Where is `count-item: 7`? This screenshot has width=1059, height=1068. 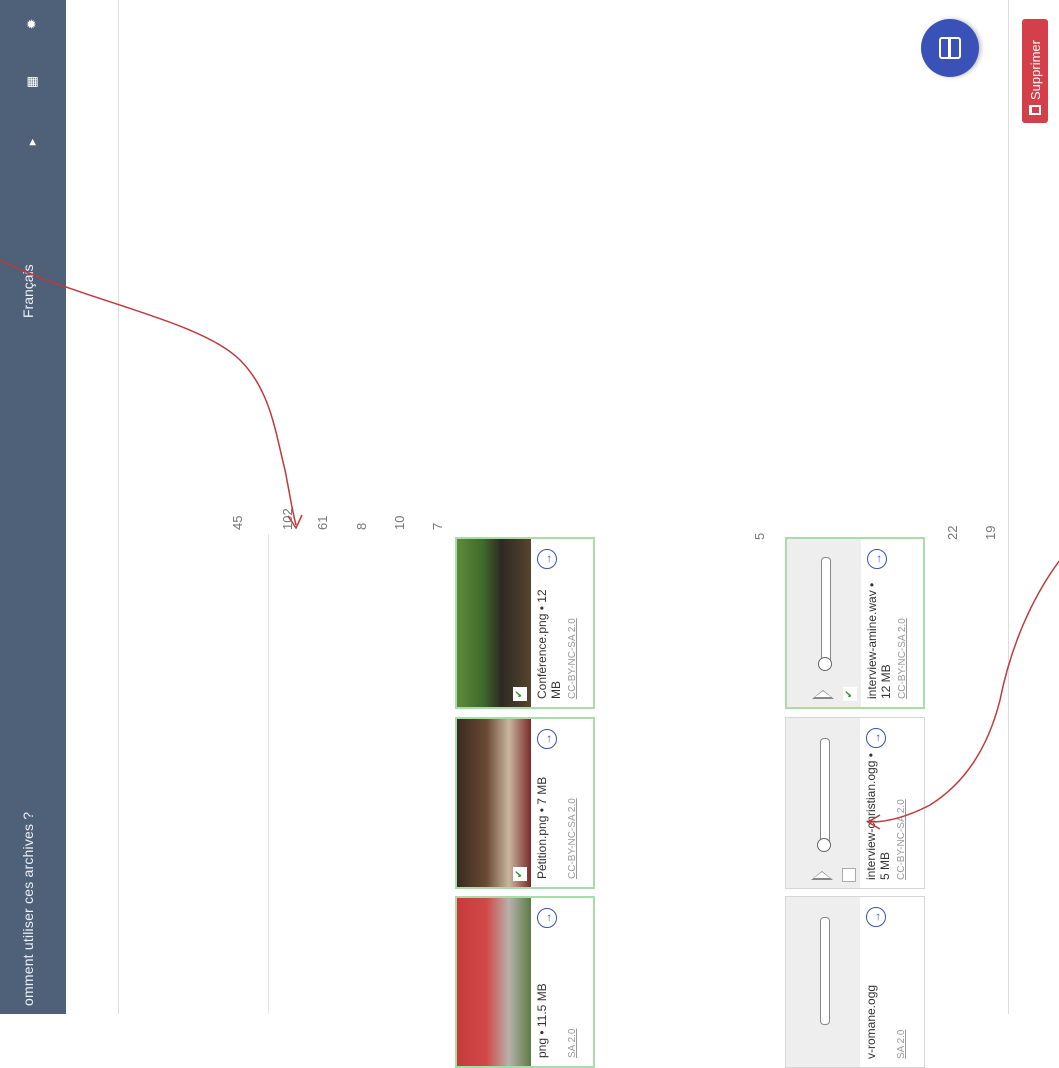
count-item: 7 is located at coordinates (437, 526).